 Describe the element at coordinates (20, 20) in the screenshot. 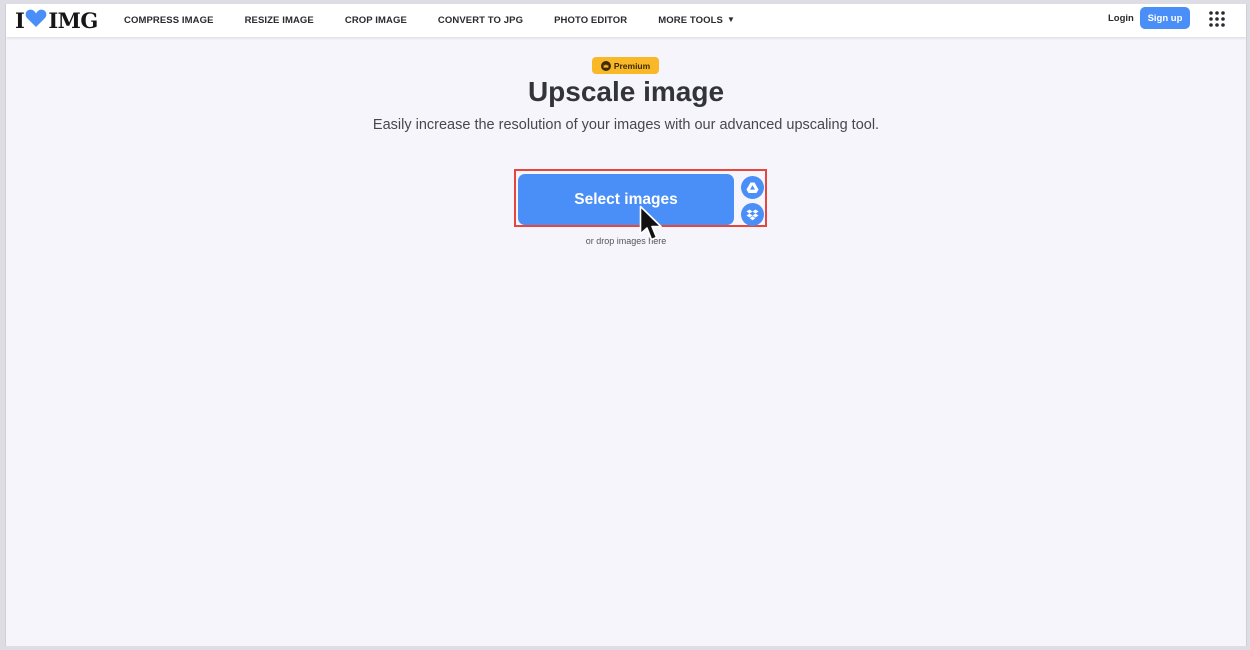

I see `logo-text-left: I` at that location.